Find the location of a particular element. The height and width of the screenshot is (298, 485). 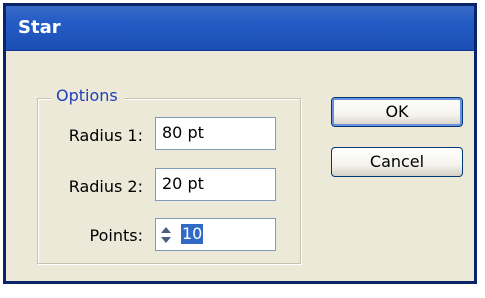

radius1-field: 80 pt is located at coordinates (215, 133).